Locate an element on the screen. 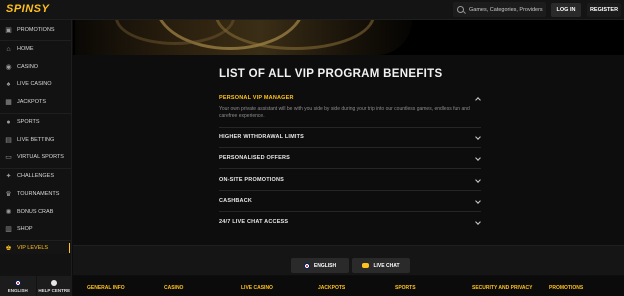  sidebar-item-vip-levels: ♚ VIP LEVELS is located at coordinates (35, 248).